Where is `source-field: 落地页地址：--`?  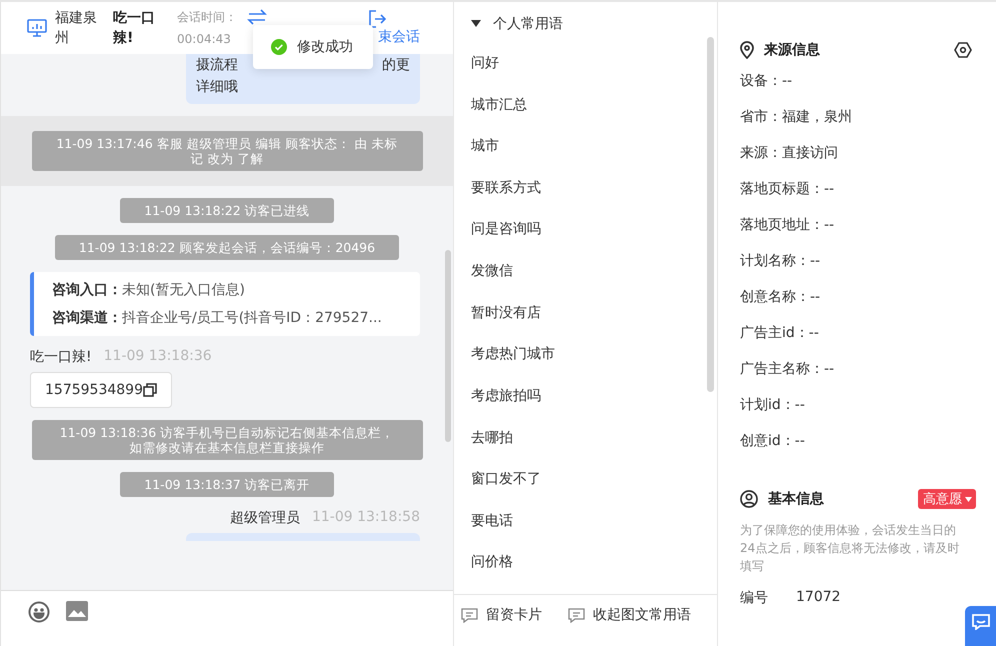 source-field: 落地页地址：-- is located at coordinates (858, 225).